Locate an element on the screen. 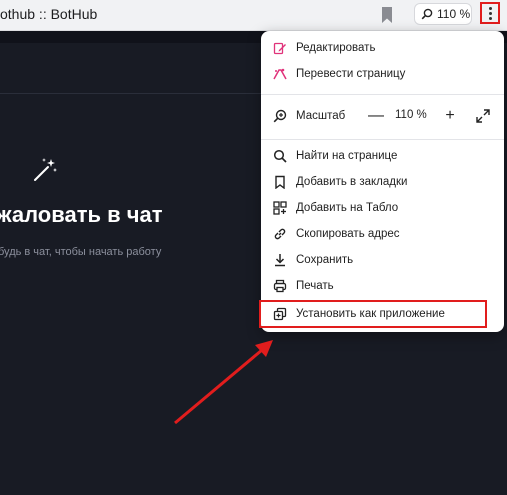  link-icon is located at coordinates (280, 234).